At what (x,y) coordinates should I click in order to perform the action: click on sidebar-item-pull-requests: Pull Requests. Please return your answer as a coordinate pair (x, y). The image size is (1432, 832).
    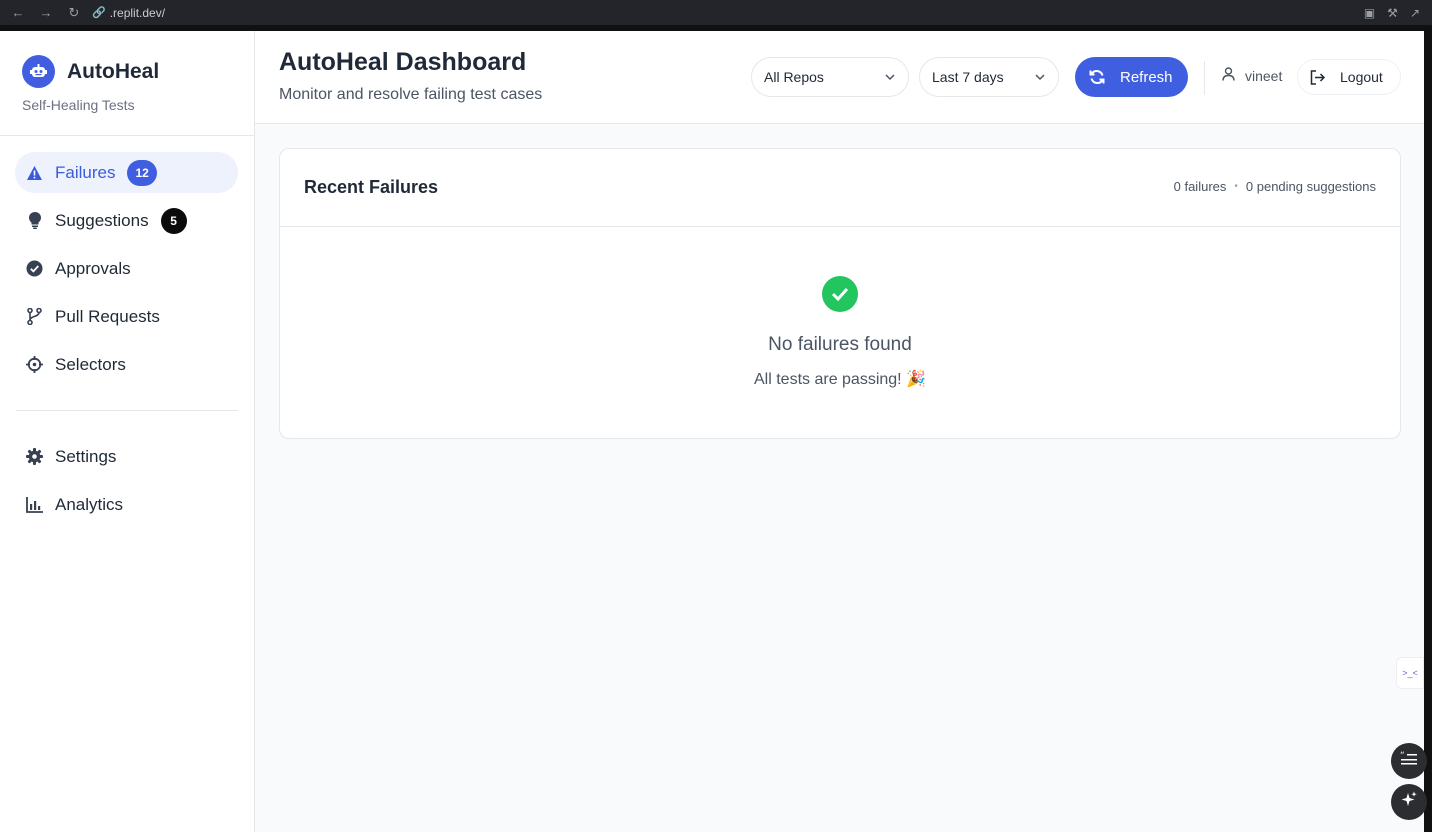
    Looking at the image, I should click on (126, 316).